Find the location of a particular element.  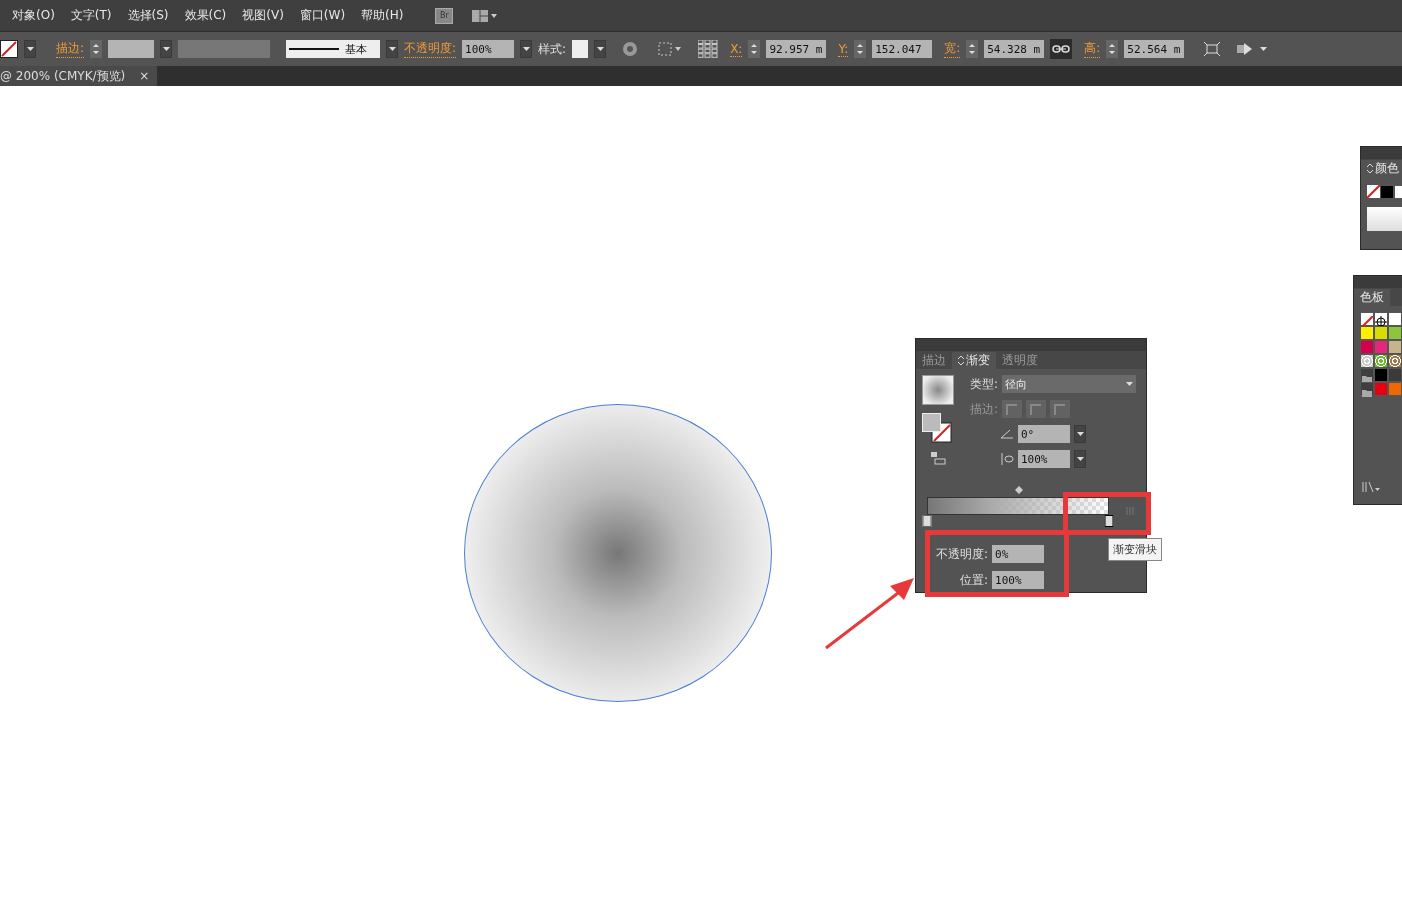

transform-icon is located at coordinates (670, 49).